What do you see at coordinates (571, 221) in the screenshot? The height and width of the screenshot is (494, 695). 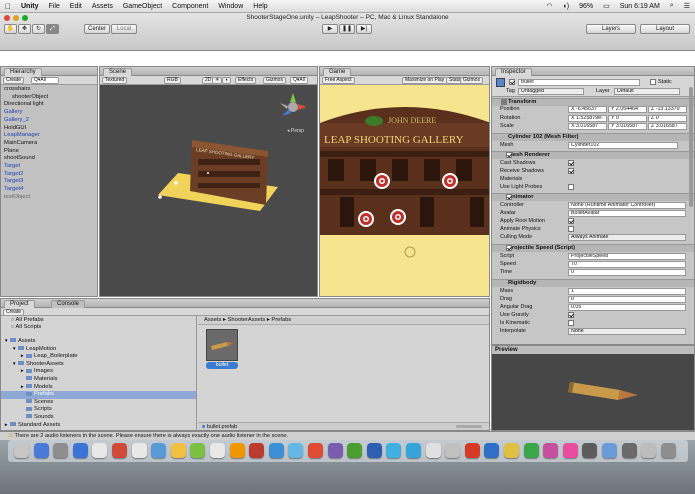 I see `root-motion-checkbox` at bounding box center [571, 221].